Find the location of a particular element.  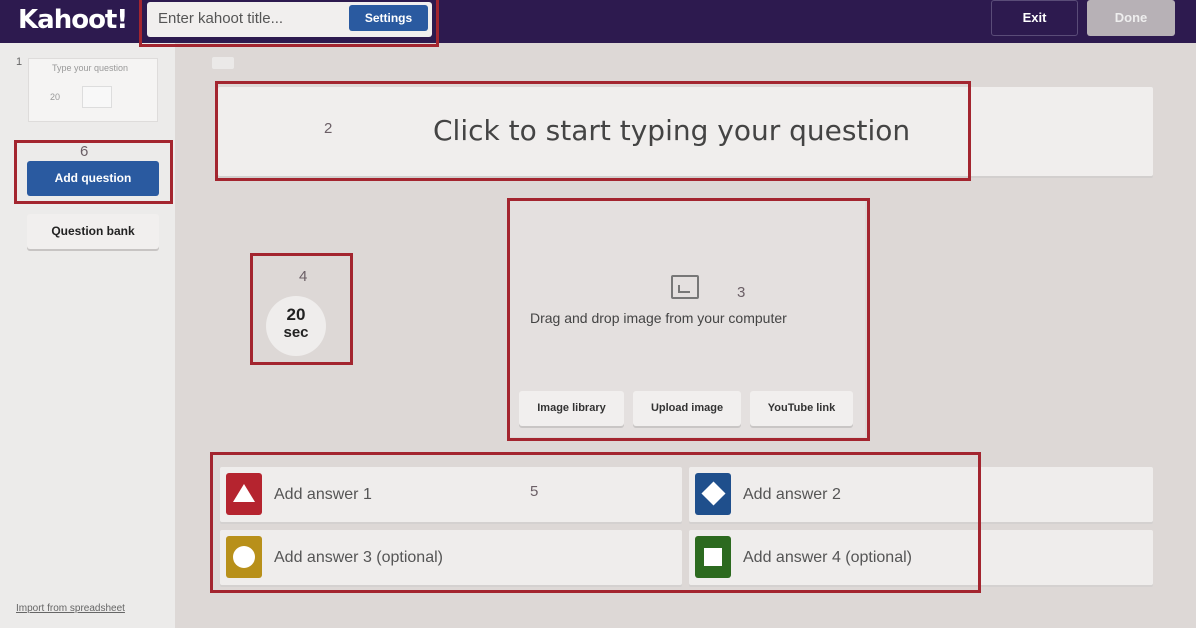

question-type-tab is located at coordinates (223, 63).